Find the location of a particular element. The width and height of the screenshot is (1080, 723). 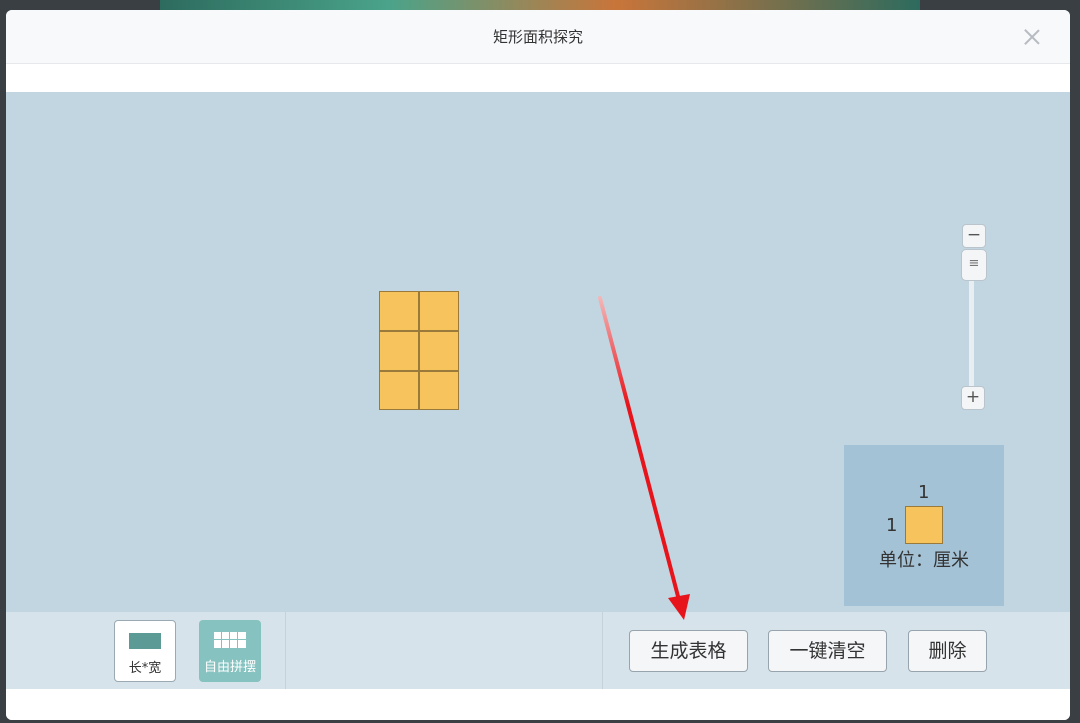

annotation-arrow is located at coordinates (644, 458).